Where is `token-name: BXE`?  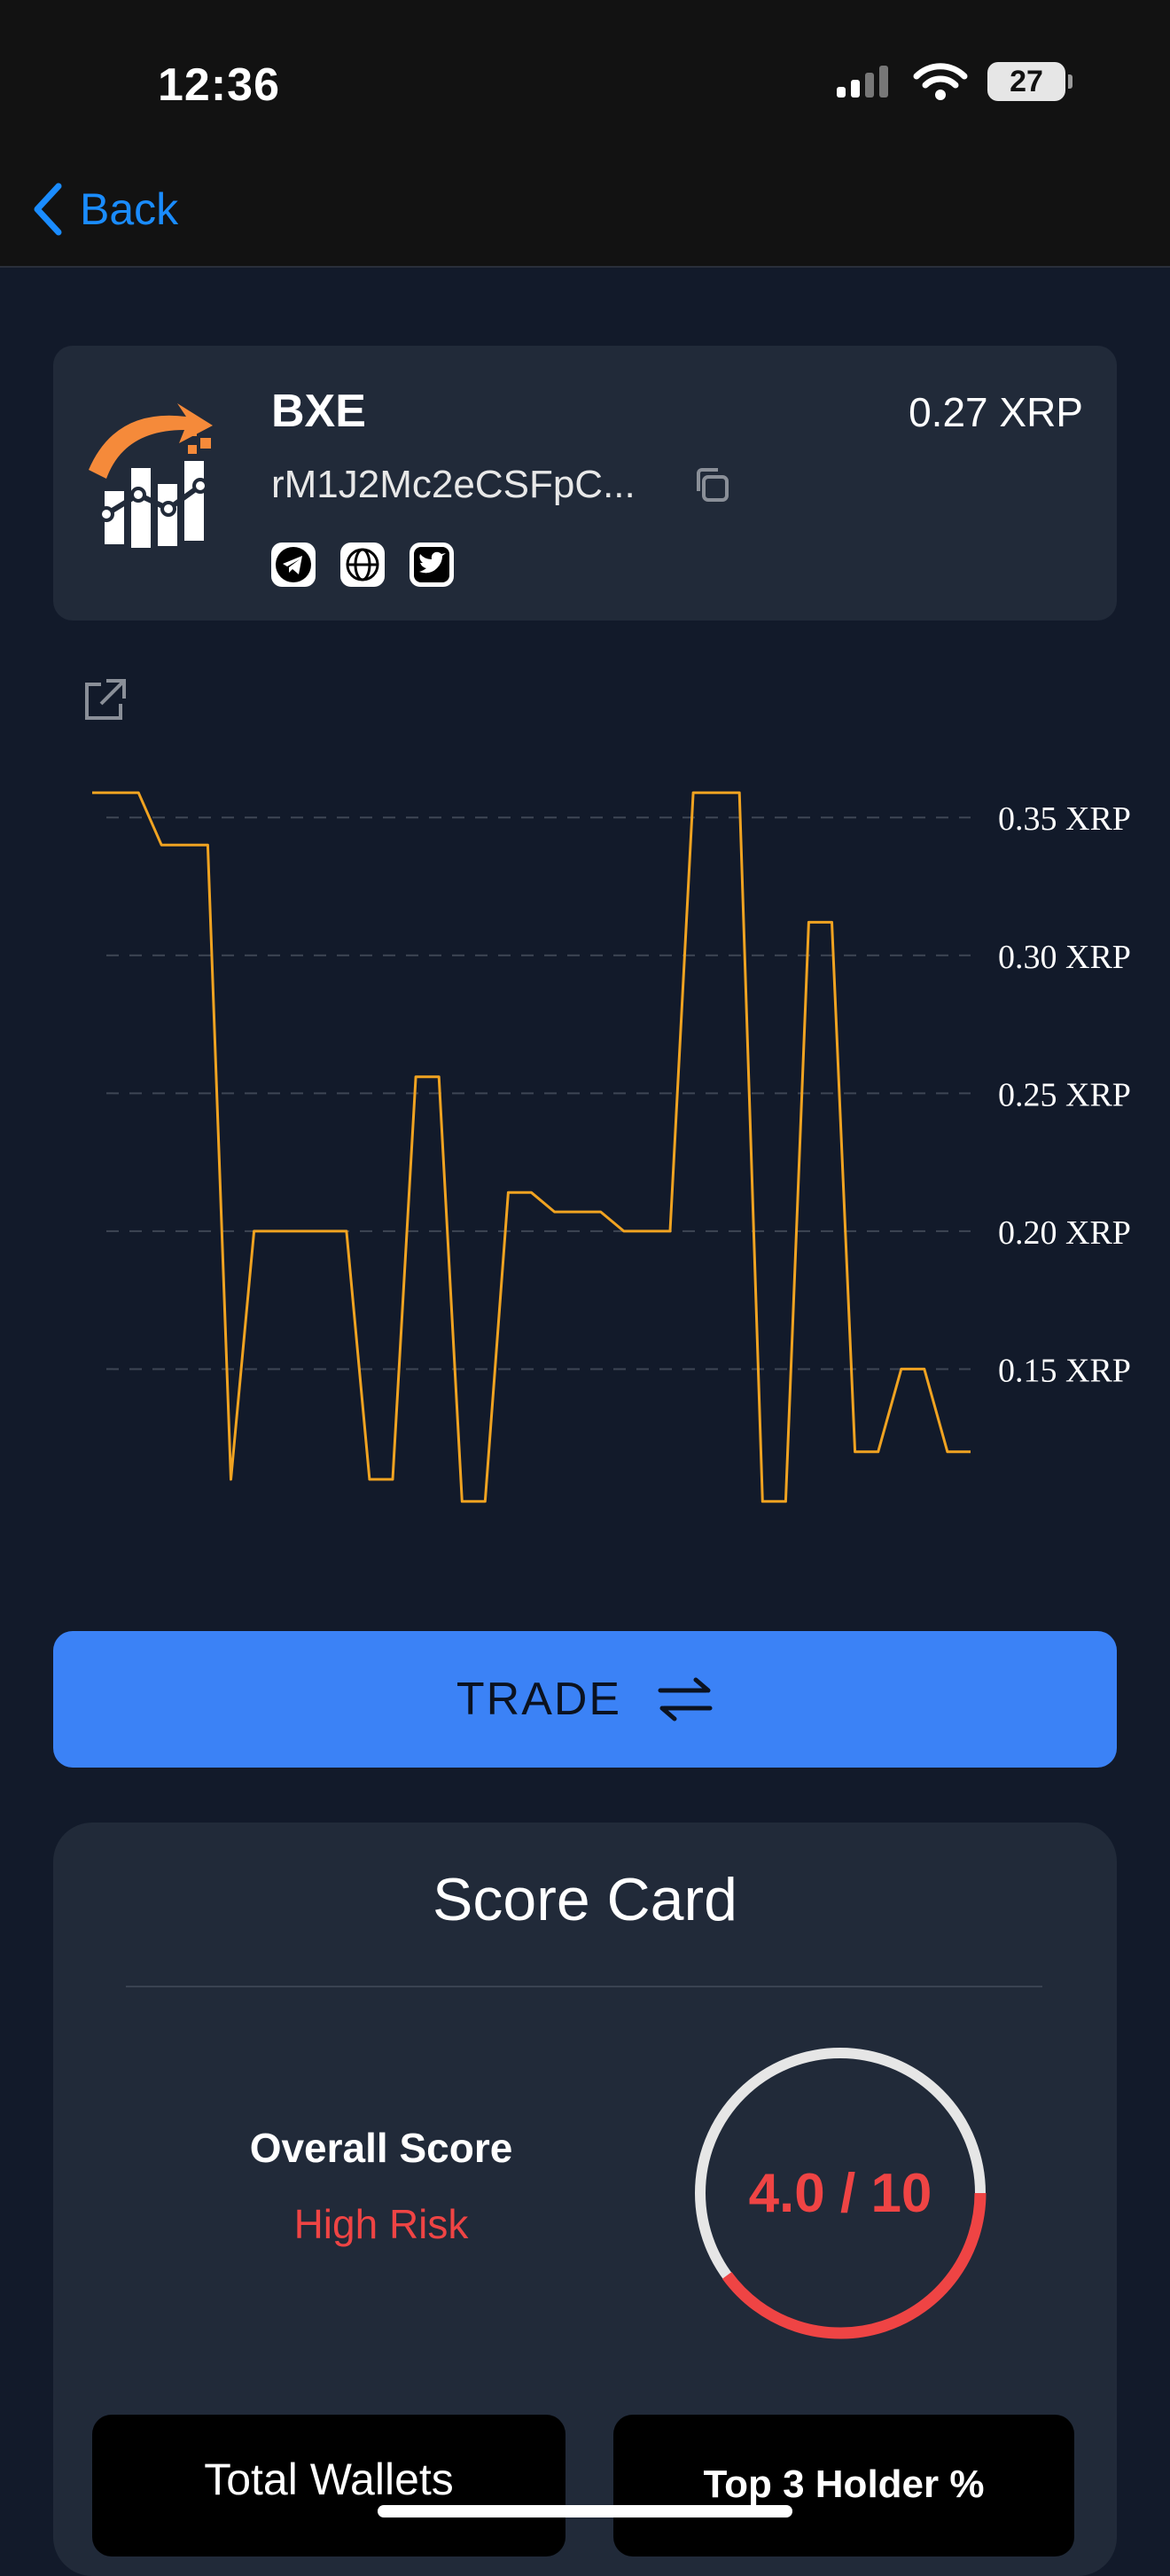
token-name: BXE is located at coordinates (318, 411).